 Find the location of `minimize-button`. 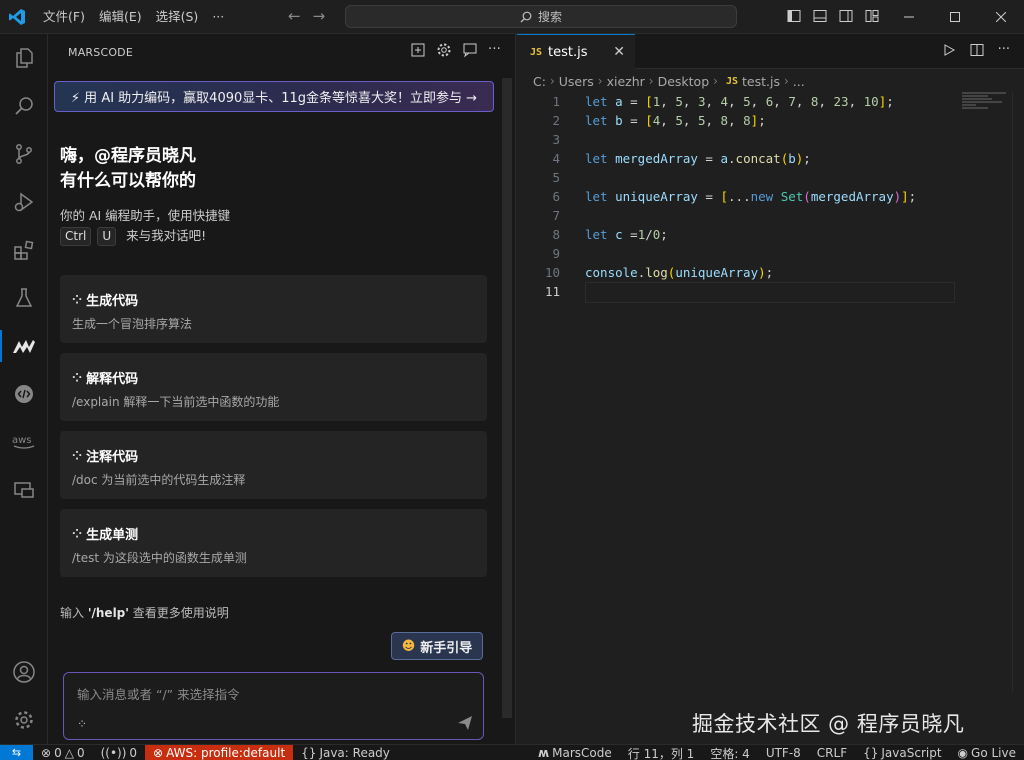

minimize-button is located at coordinates (909, 17).